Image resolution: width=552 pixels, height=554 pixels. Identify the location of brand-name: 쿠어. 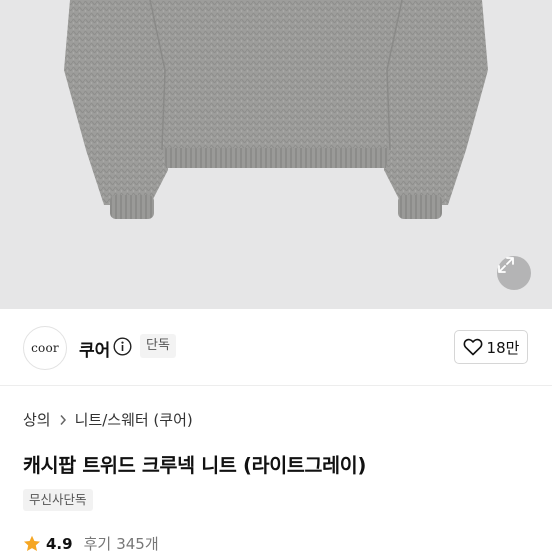
(94, 348).